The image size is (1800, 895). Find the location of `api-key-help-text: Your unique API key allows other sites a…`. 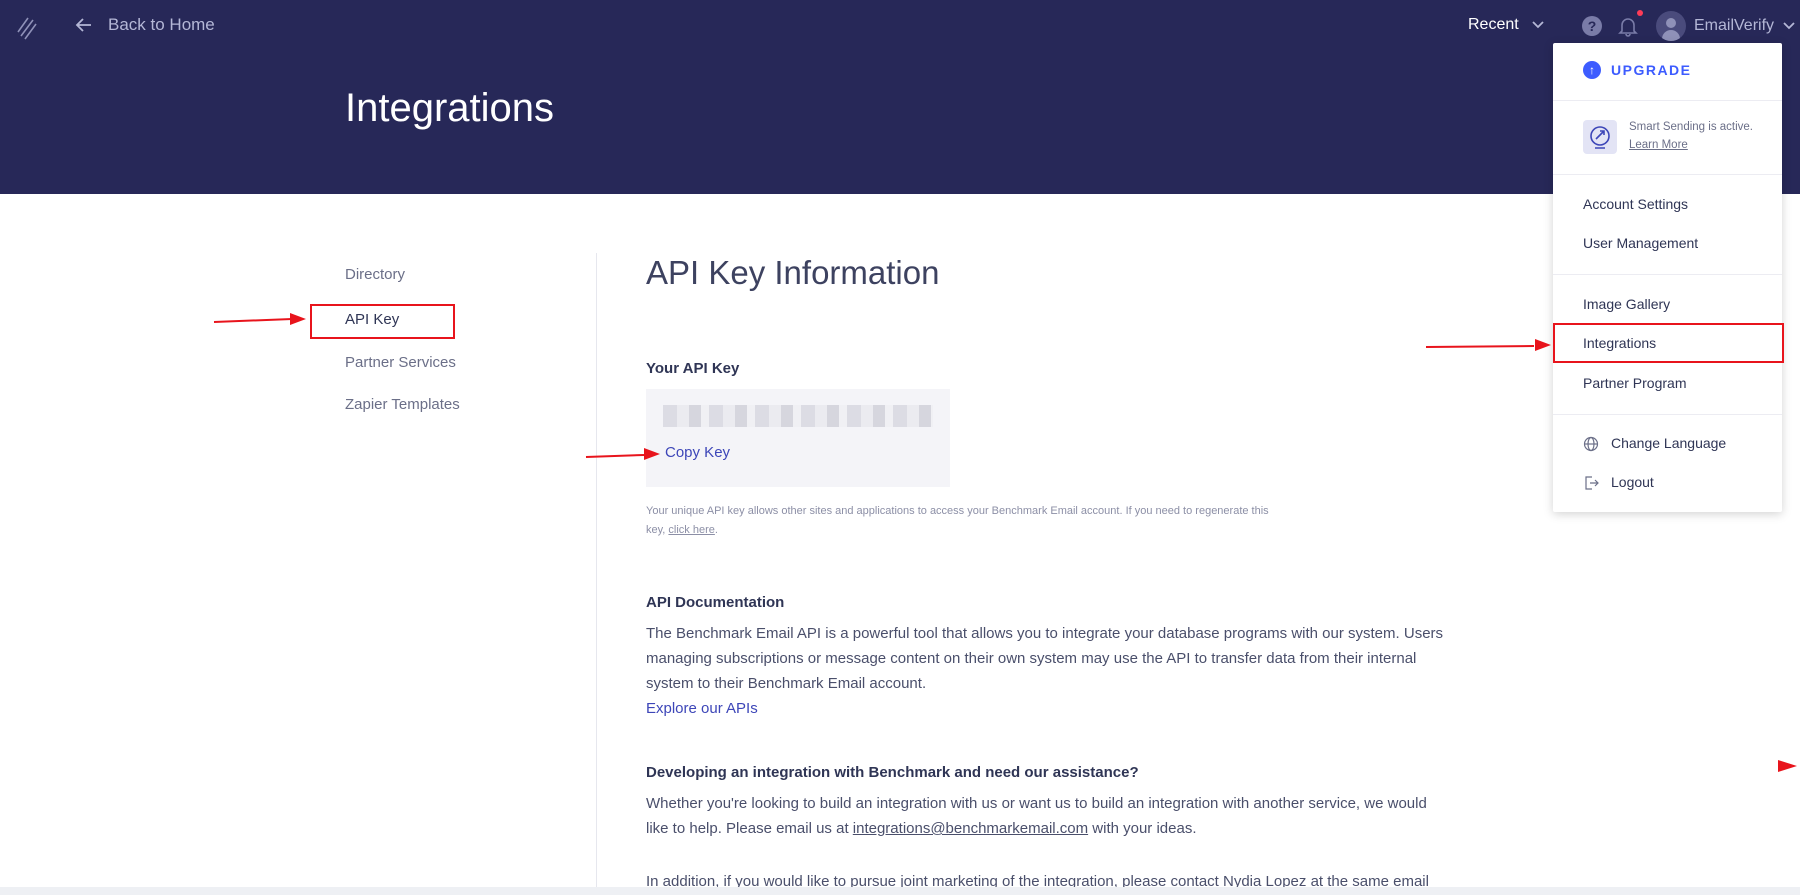

api-key-help-text: Your unique API key allows other sites a… is located at coordinates (957, 520).